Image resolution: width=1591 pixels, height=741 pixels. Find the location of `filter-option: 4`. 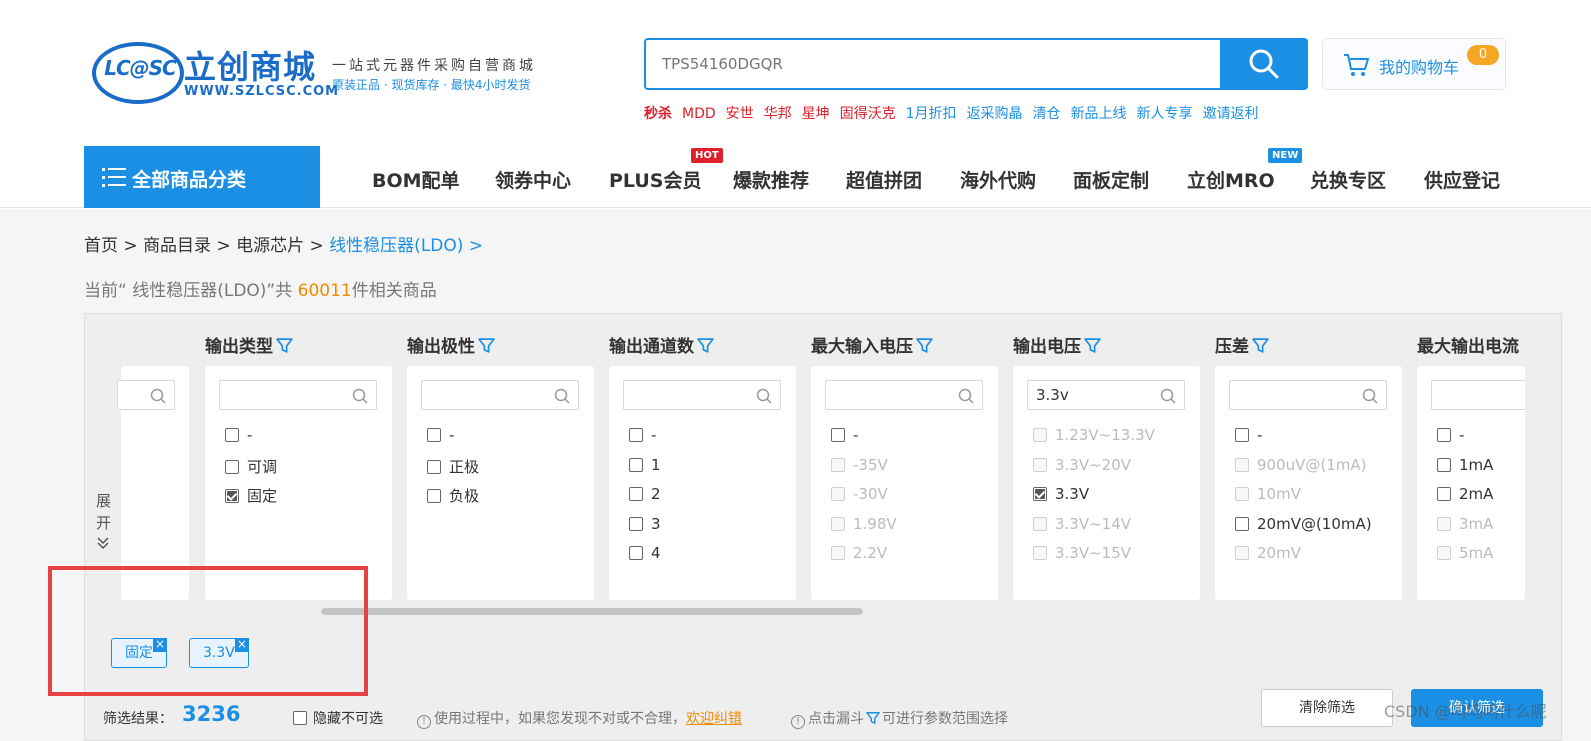

filter-option: 4 is located at coordinates (645, 553).